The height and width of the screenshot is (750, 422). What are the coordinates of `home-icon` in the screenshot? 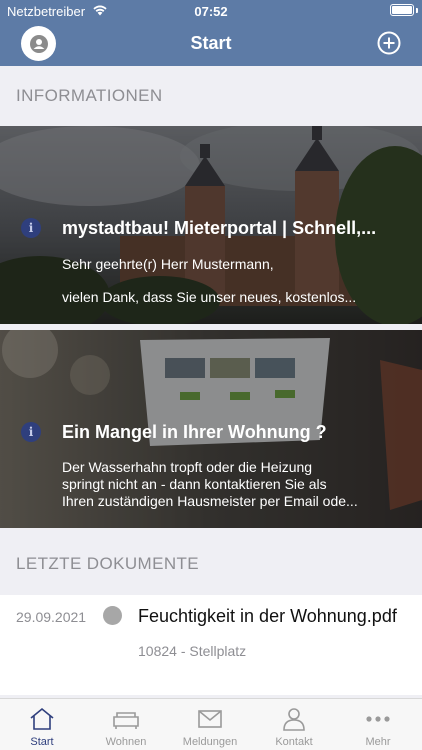 It's located at (42, 718).